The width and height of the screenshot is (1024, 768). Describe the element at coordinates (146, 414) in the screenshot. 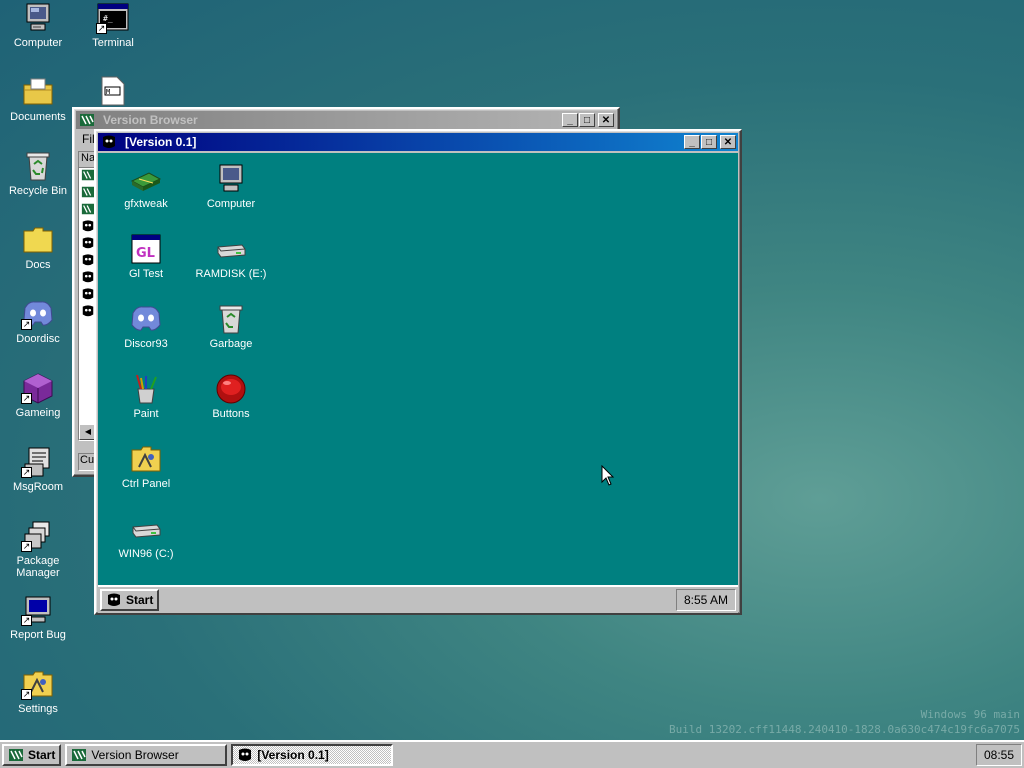

I see `inner-icon-label: Paint` at that location.